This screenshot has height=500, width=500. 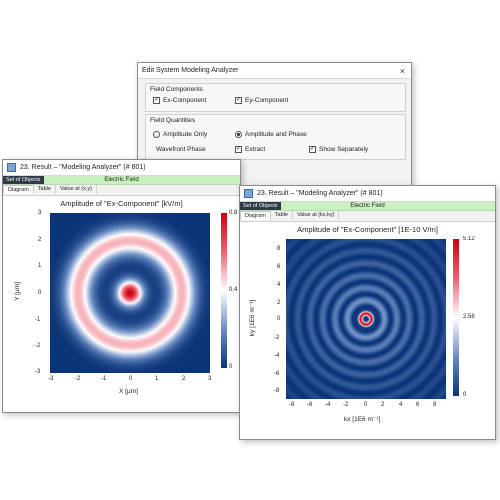 I want to click on field-components-title: Field Components, so click(x=176, y=89).